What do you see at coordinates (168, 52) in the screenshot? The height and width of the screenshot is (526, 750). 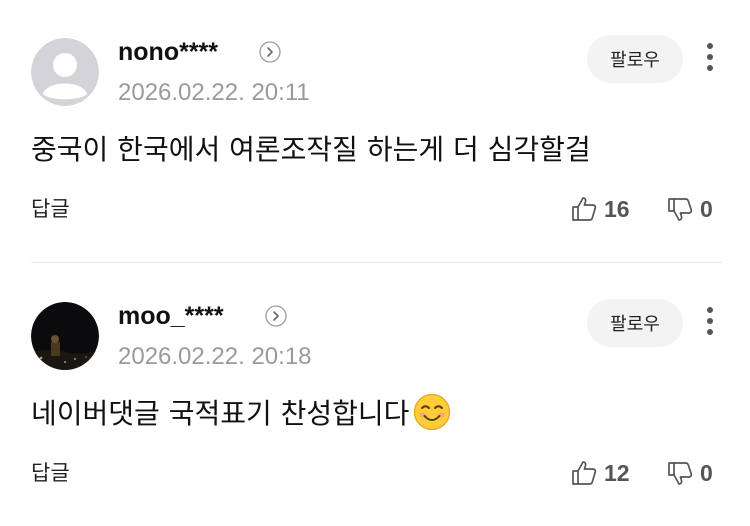 I see `username: nono****` at bounding box center [168, 52].